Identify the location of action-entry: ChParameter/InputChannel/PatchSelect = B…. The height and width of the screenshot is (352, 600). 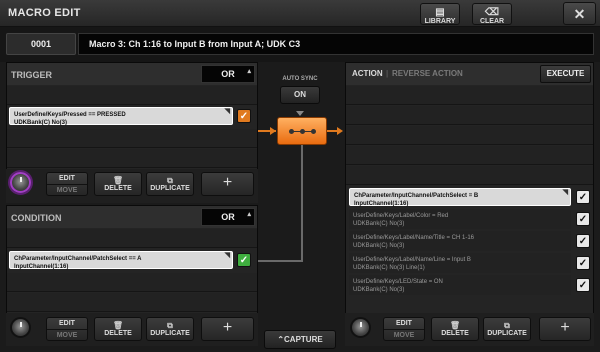
(460, 197).